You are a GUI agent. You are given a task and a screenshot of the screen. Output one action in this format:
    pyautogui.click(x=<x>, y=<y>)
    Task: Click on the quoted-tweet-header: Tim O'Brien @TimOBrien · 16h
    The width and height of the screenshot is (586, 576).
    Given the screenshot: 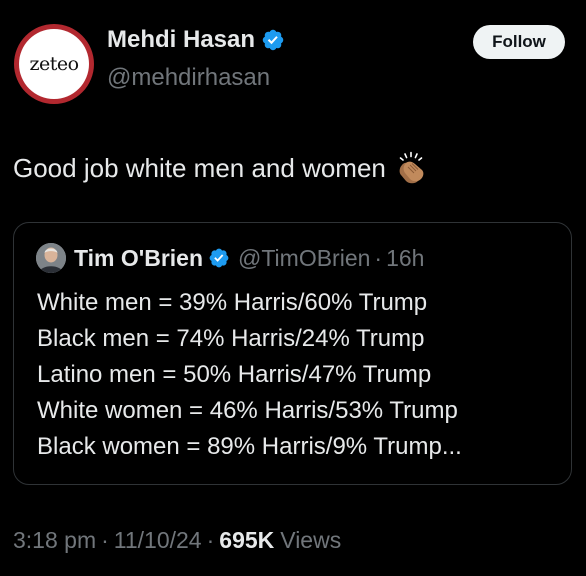 What is the action you would take?
    pyautogui.click(x=230, y=258)
    